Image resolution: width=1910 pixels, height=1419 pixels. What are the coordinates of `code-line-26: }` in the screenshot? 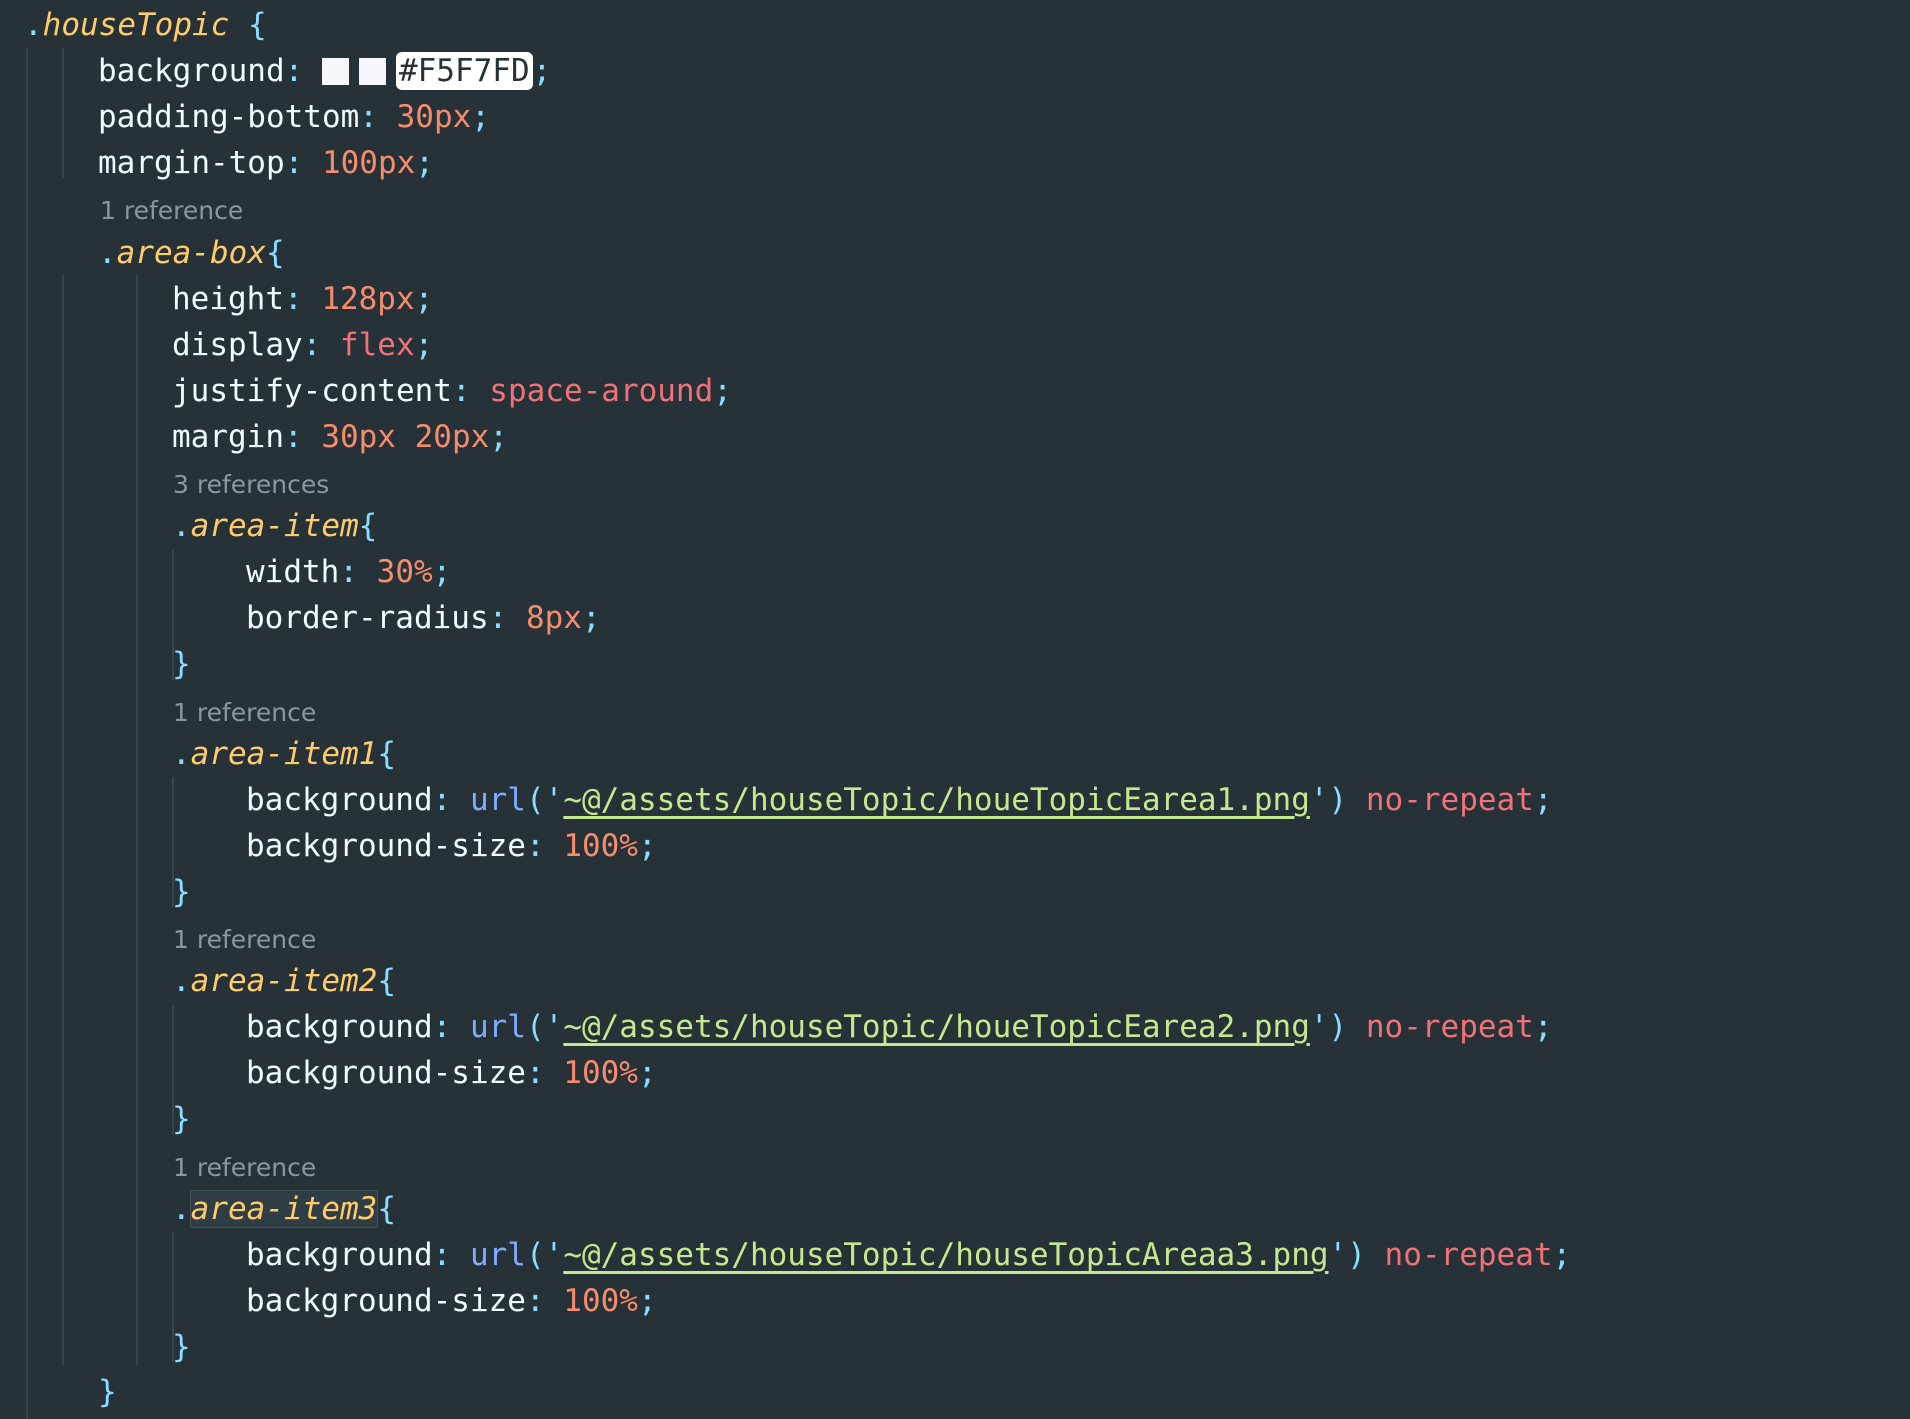 It's located at (107, 1392).